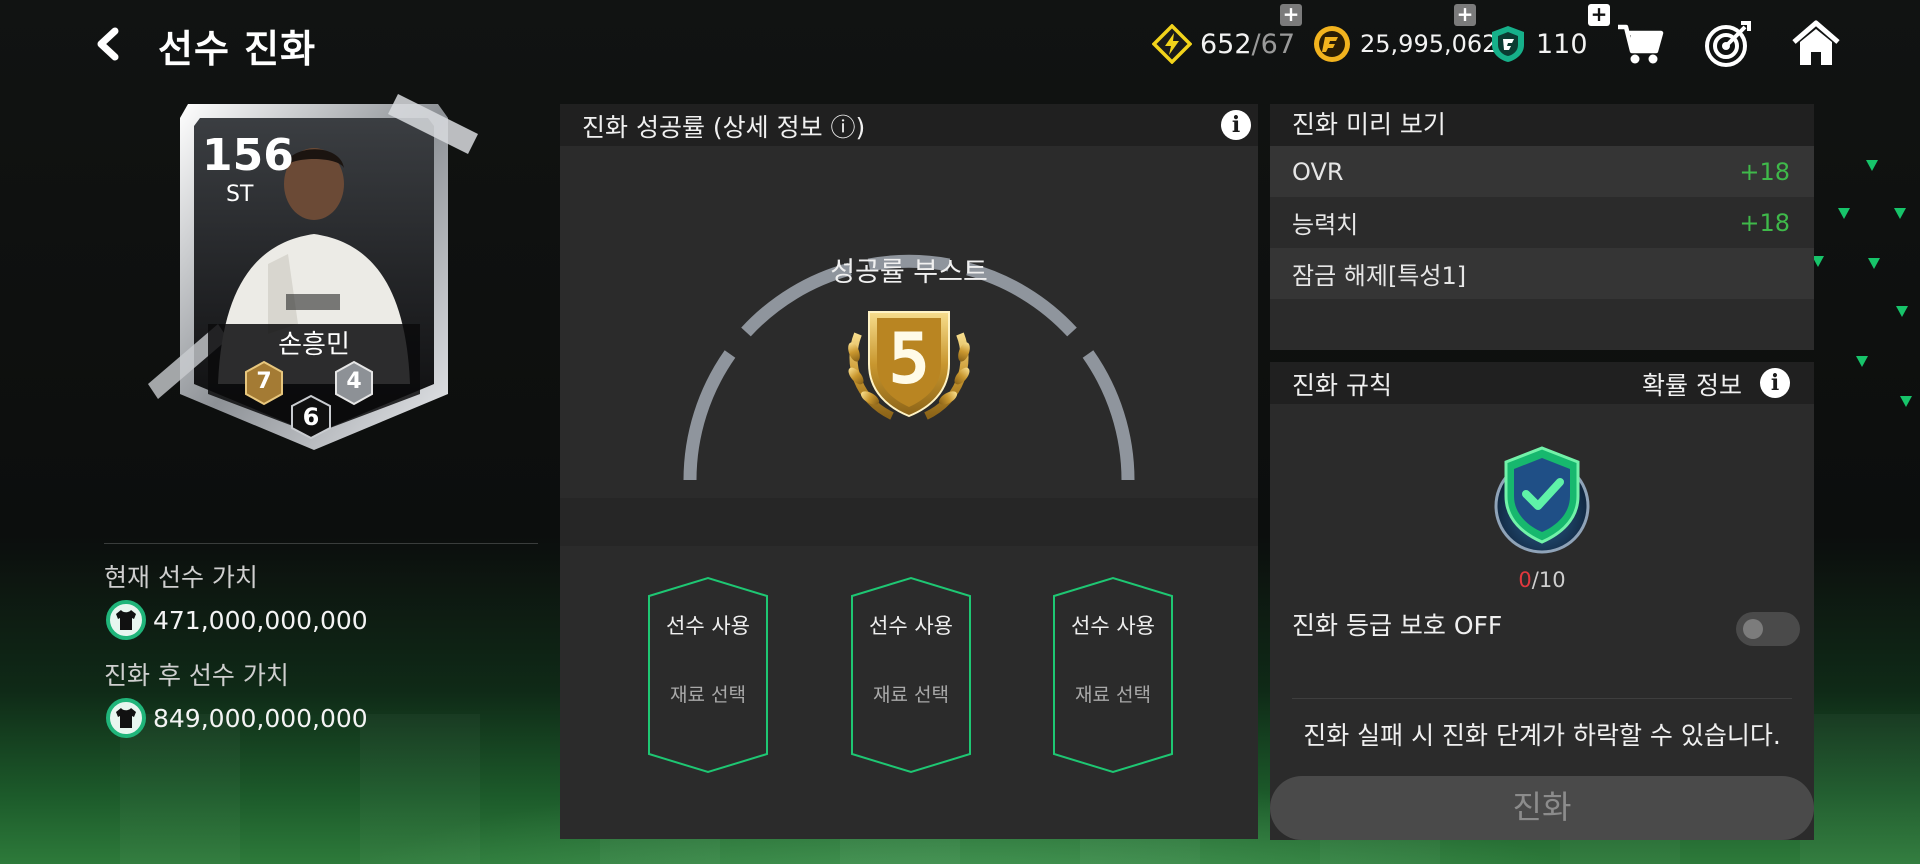 Image resolution: width=1920 pixels, height=864 pixels. Describe the element at coordinates (196, 675) in the screenshot. I see `after-value-label: 진화 후 선수 가치` at that location.